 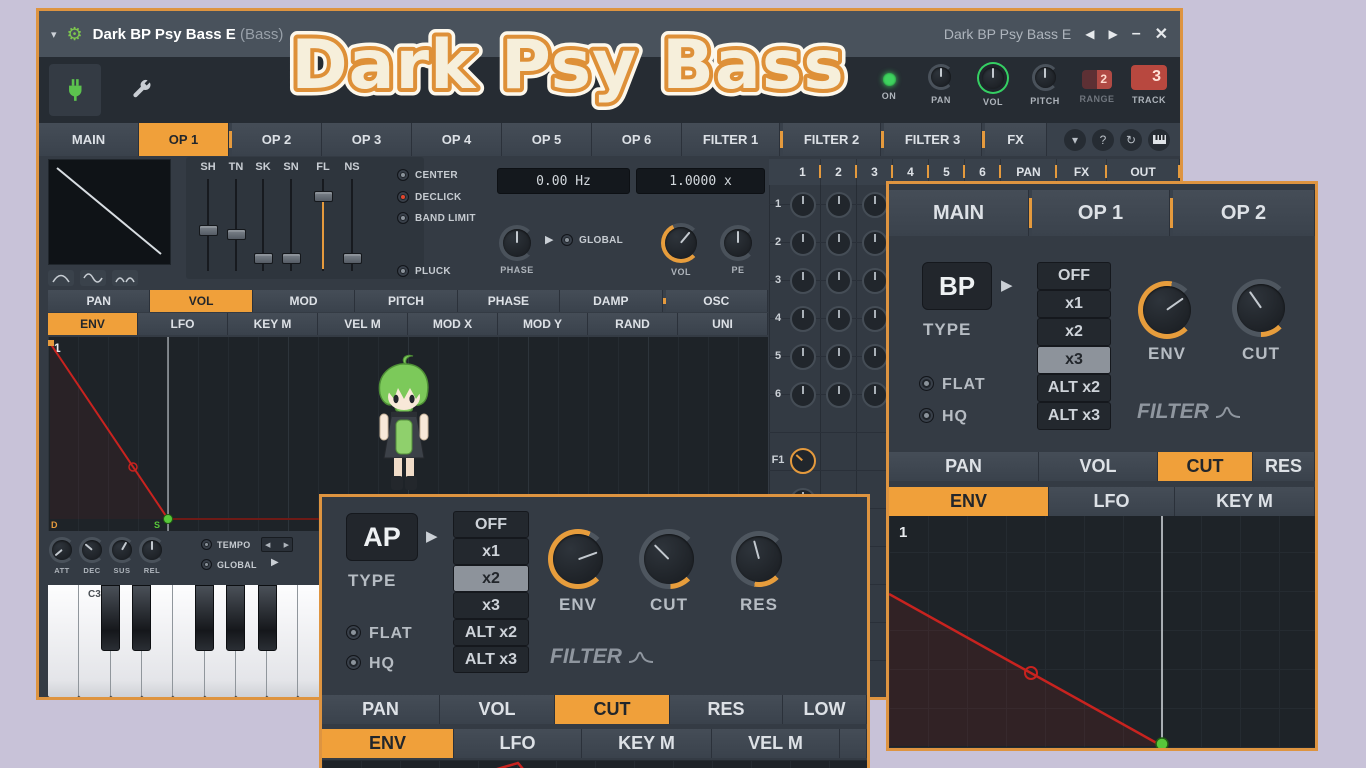 I want to click on or-env-keym: KEY M, so click(x=1245, y=501).